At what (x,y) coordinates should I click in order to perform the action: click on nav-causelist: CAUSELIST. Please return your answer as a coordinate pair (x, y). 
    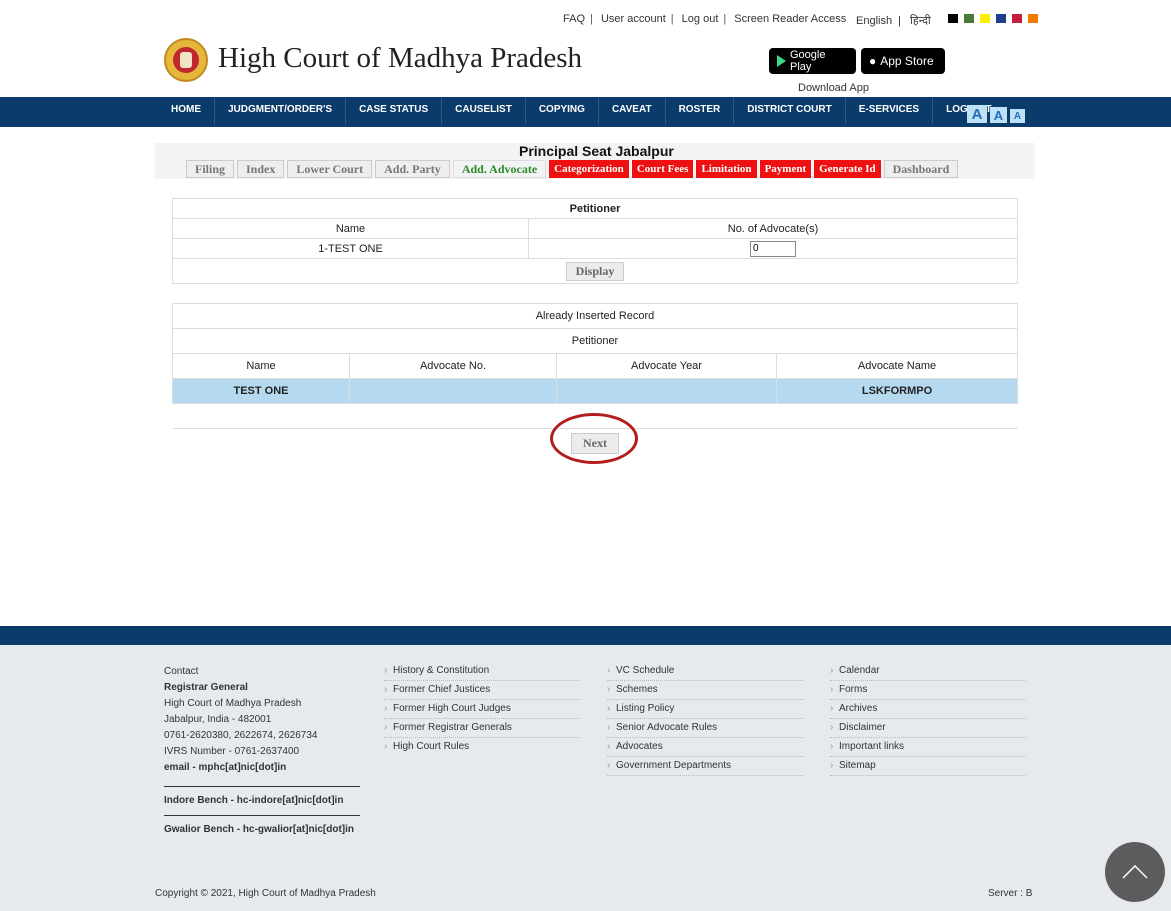
    Looking at the image, I should click on (484, 110).